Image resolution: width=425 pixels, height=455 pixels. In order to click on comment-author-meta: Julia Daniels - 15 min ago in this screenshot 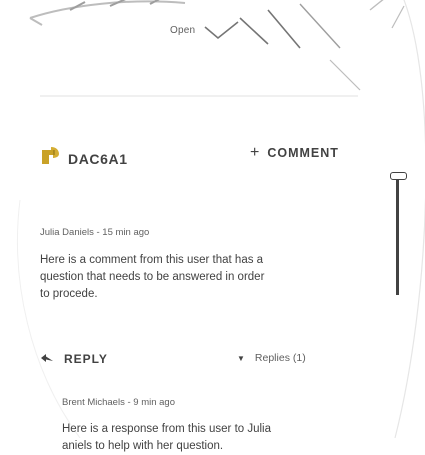, I will do `click(95, 232)`.